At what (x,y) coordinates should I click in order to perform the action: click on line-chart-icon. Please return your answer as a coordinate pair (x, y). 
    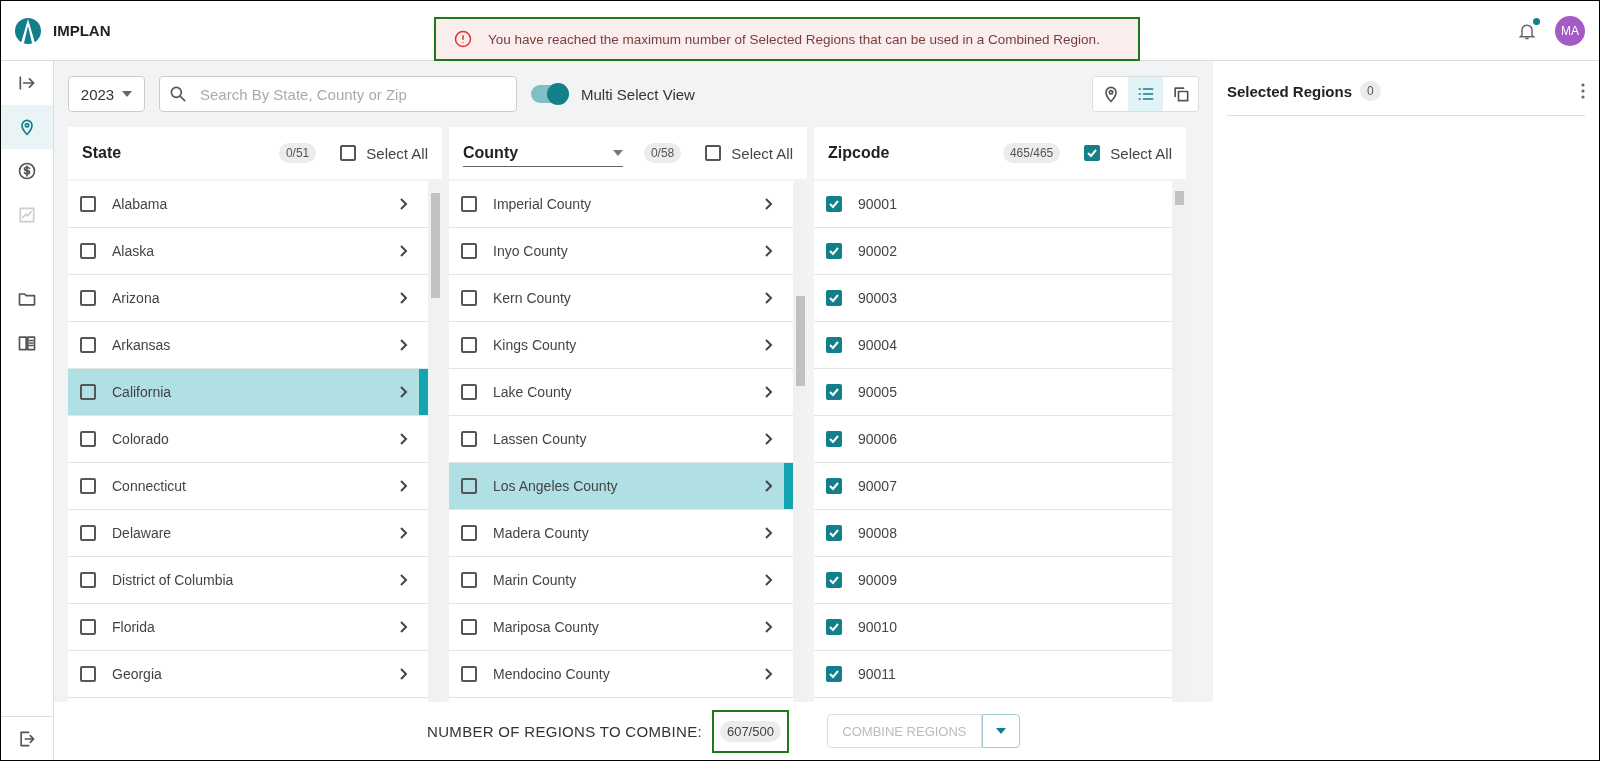
    Looking at the image, I should click on (27, 215).